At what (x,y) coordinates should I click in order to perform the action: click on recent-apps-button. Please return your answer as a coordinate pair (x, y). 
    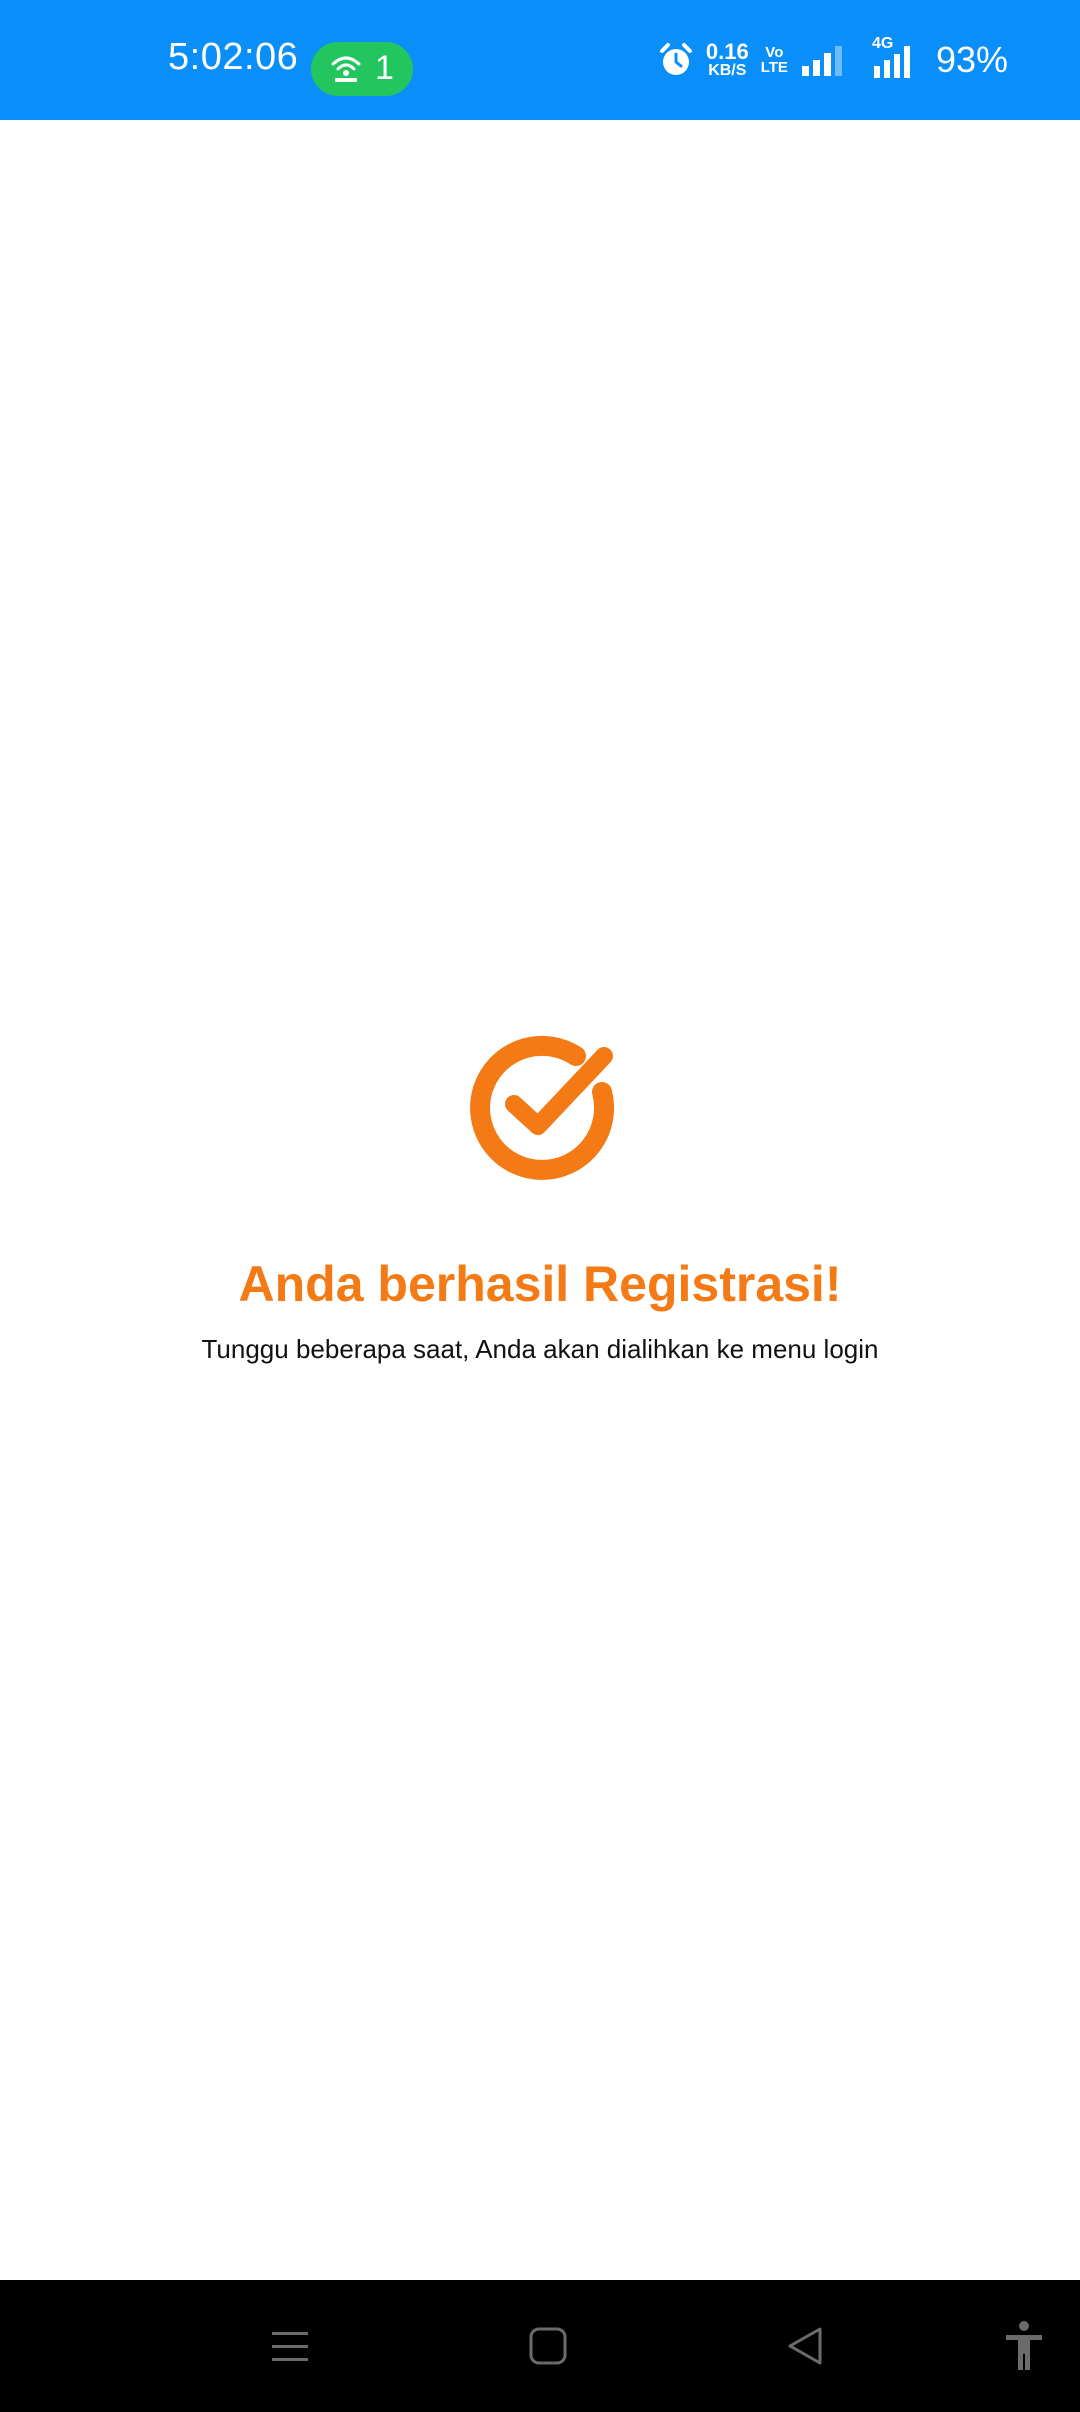
    Looking at the image, I should click on (290, 2346).